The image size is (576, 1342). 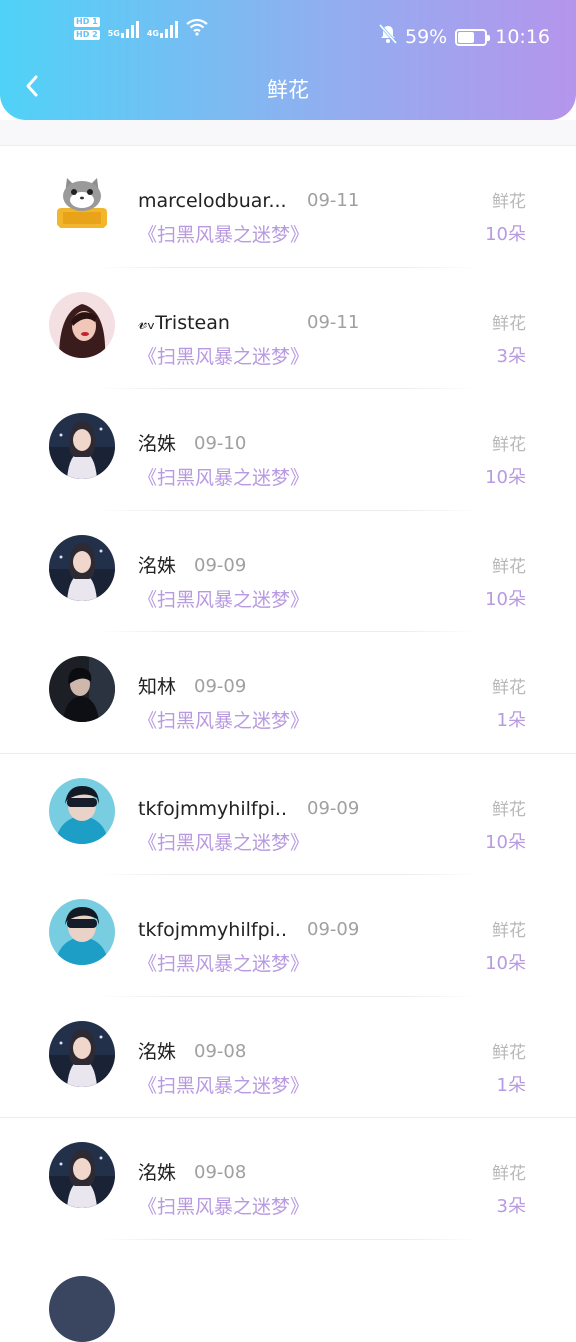 What do you see at coordinates (113, 33) in the screenshot?
I see `net1-label: 5G` at bounding box center [113, 33].